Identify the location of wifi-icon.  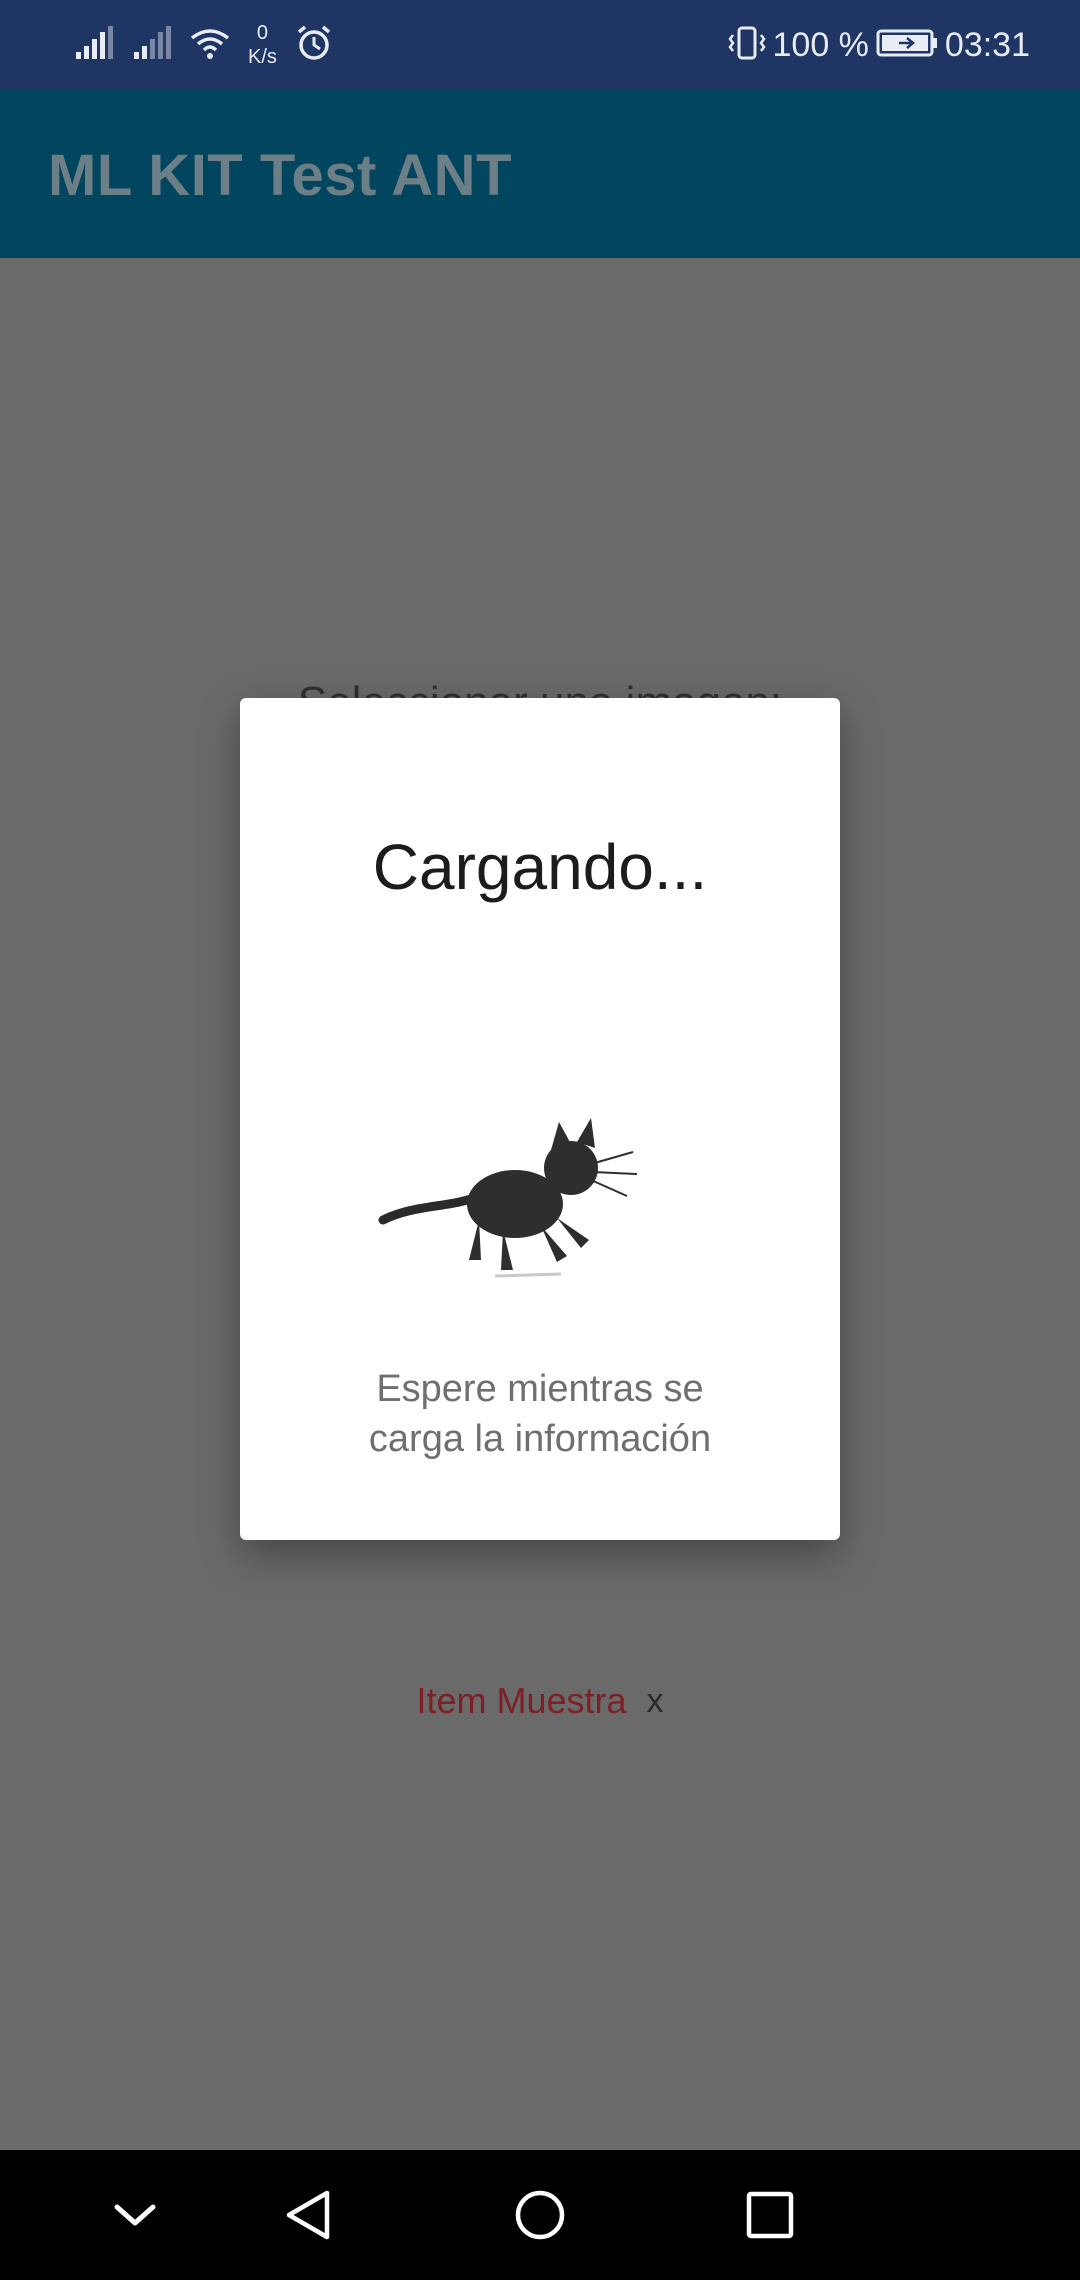
(210, 45).